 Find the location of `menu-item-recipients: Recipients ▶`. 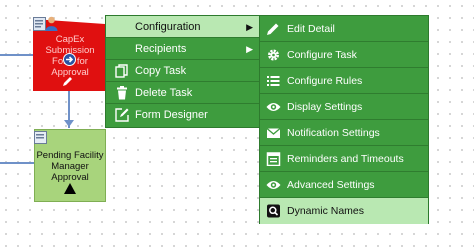

menu-item-recipients: Recipients ▶ is located at coordinates (182, 49).